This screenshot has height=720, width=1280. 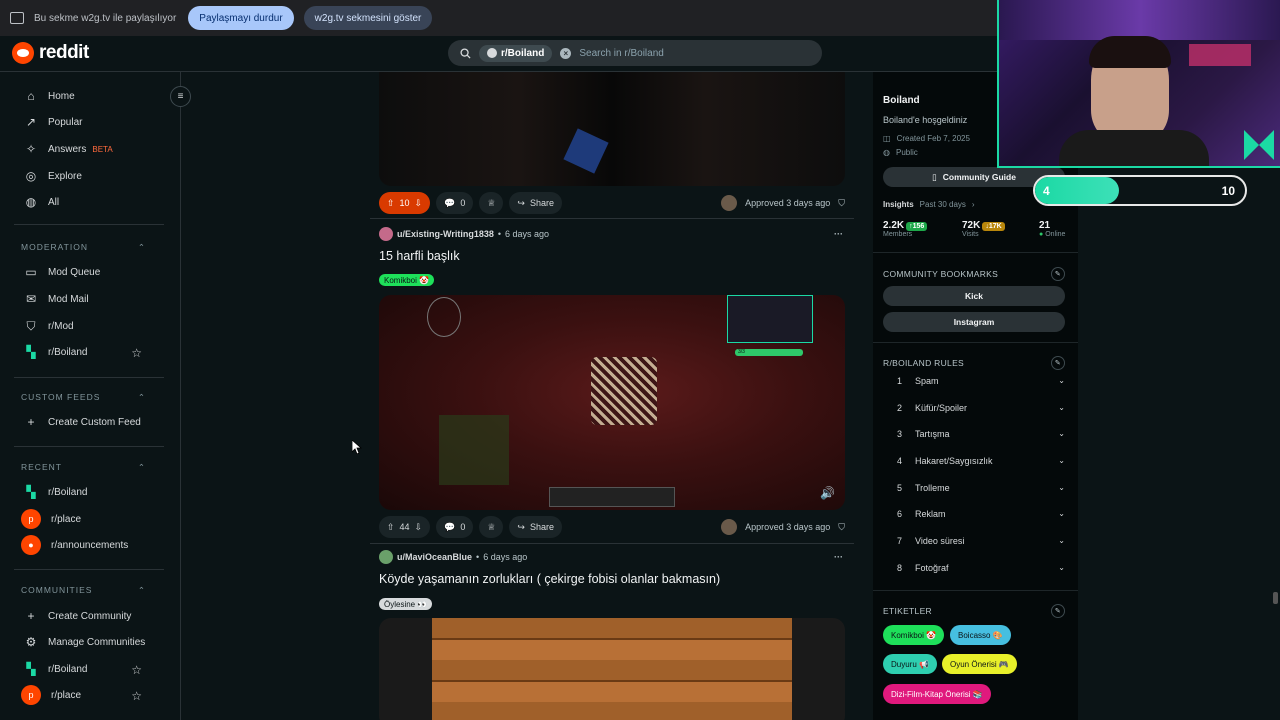 What do you see at coordinates (979, 664) in the screenshot?
I see `tag-oyun-onerisi: Oyun Önerisi 🎮` at bounding box center [979, 664].